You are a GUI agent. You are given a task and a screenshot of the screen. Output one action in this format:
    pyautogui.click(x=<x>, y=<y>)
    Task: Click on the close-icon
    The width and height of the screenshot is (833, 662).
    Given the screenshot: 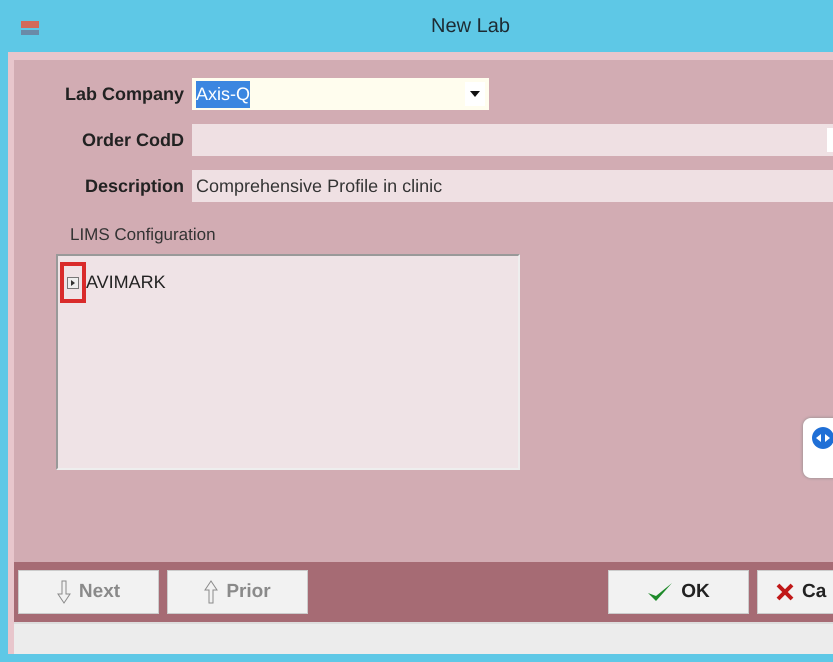 What is the action you would take?
    pyautogui.click(x=785, y=592)
    